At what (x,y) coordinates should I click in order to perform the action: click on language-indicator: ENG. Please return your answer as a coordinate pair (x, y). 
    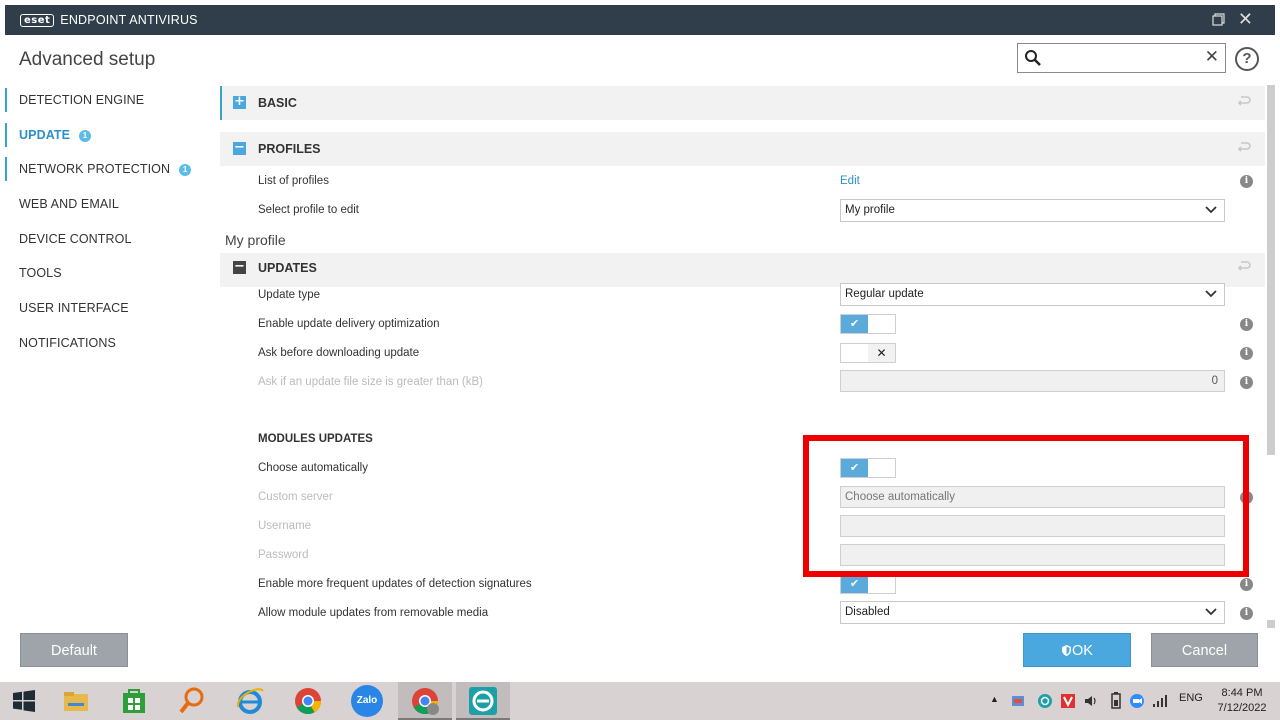
    Looking at the image, I should click on (1191, 698).